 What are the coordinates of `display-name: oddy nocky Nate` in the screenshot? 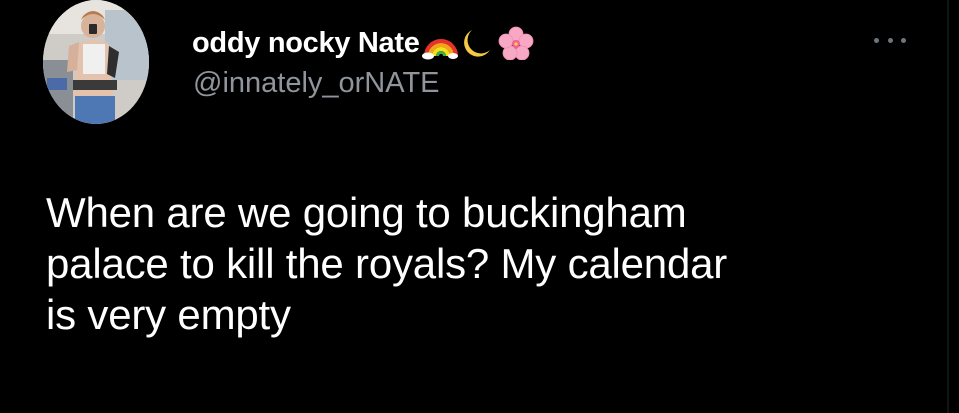 It's located at (306, 43).